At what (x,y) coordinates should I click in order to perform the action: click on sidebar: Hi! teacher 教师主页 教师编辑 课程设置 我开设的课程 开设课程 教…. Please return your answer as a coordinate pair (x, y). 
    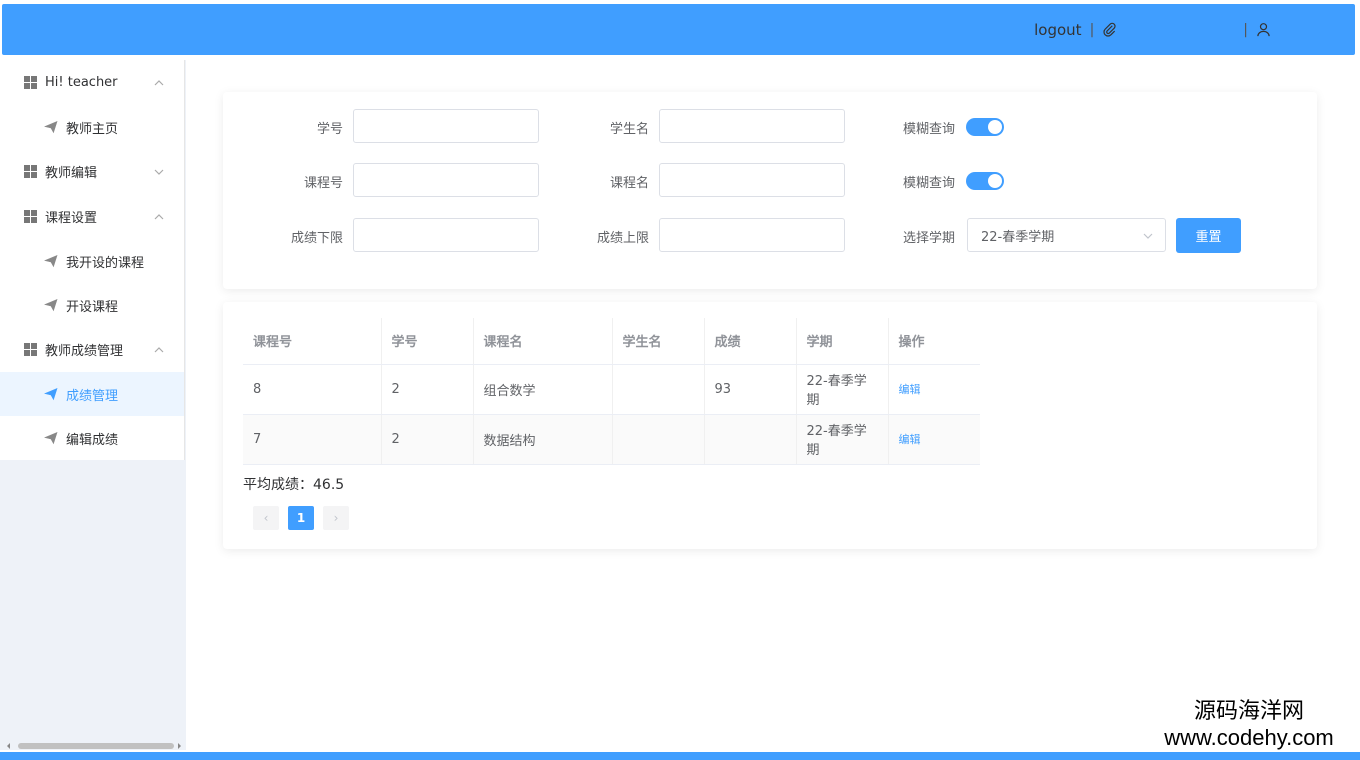
    Looking at the image, I should click on (93, 405).